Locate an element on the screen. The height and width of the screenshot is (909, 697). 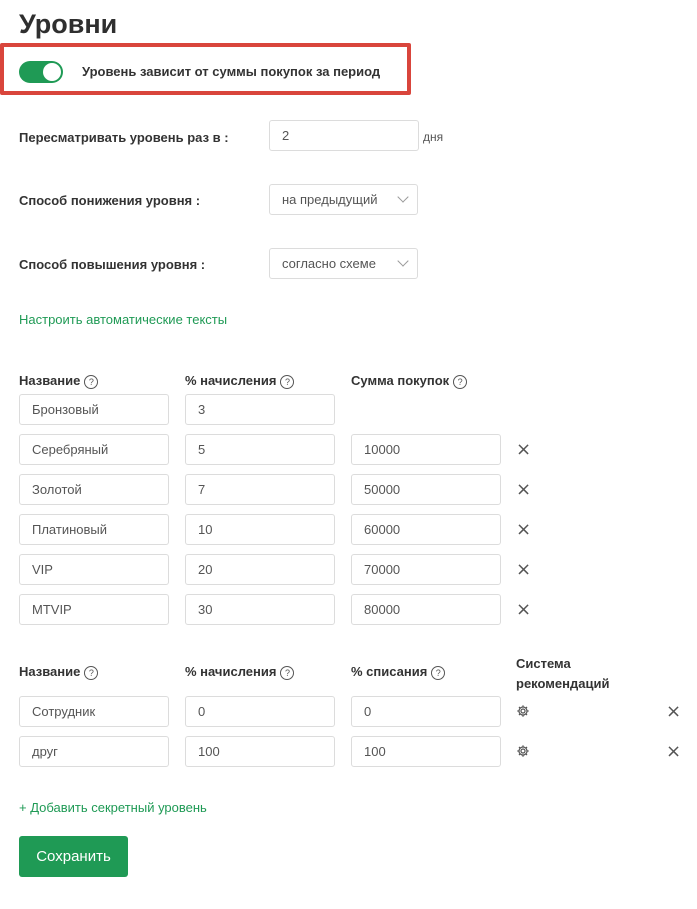
level-percent-input: 10 is located at coordinates (260, 529).